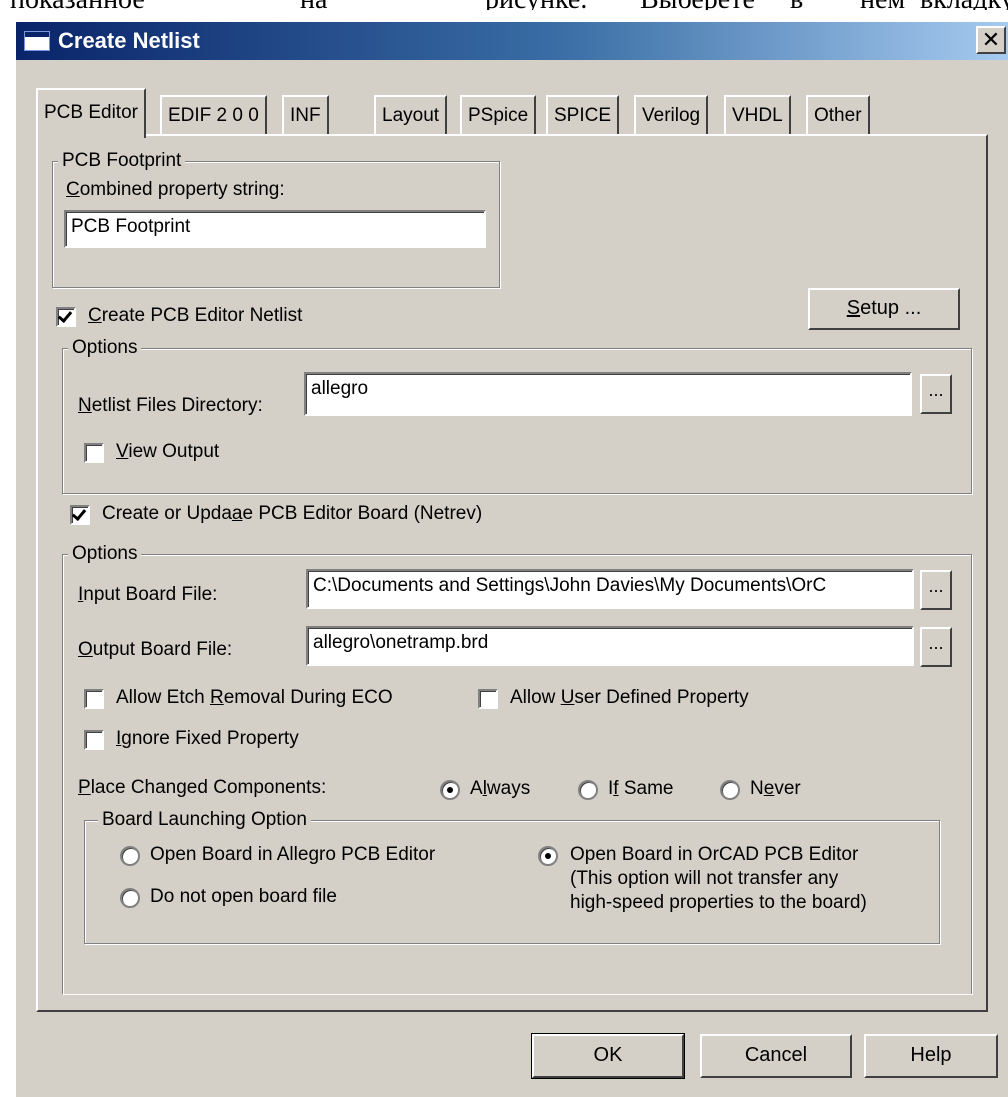 The width and height of the screenshot is (1008, 1097). What do you see at coordinates (776, 1056) in the screenshot?
I see `cancel-button: Cancel` at bounding box center [776, 1056].